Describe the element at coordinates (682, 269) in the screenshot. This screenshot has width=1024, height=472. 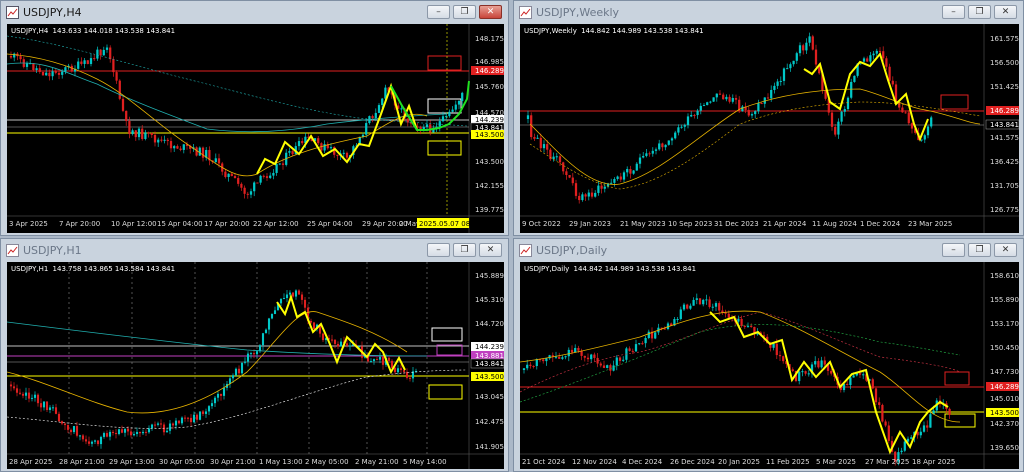
I see `close-value: 143.841` at that location.